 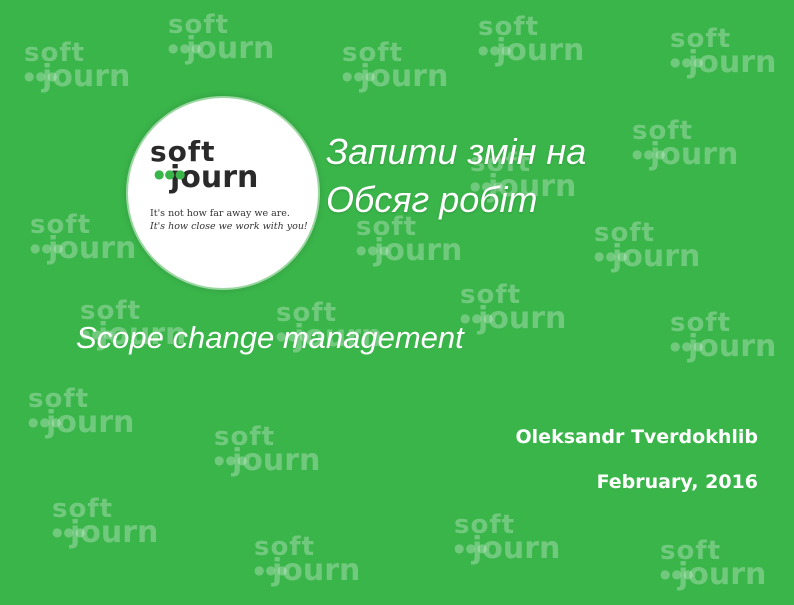 What do you see at coordinates (229, 226) in the screenshot?
I see `tagline-line-2: It's how close we work with you!` at bounding box center [229, 226].